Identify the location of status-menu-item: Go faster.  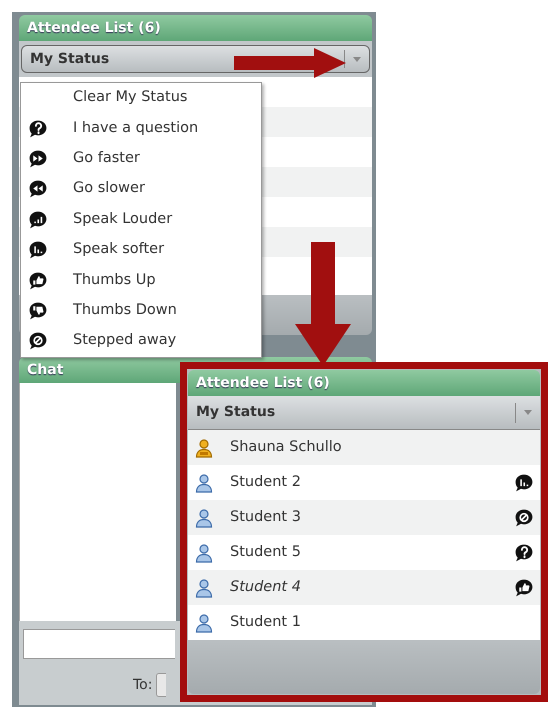
(141, 159).